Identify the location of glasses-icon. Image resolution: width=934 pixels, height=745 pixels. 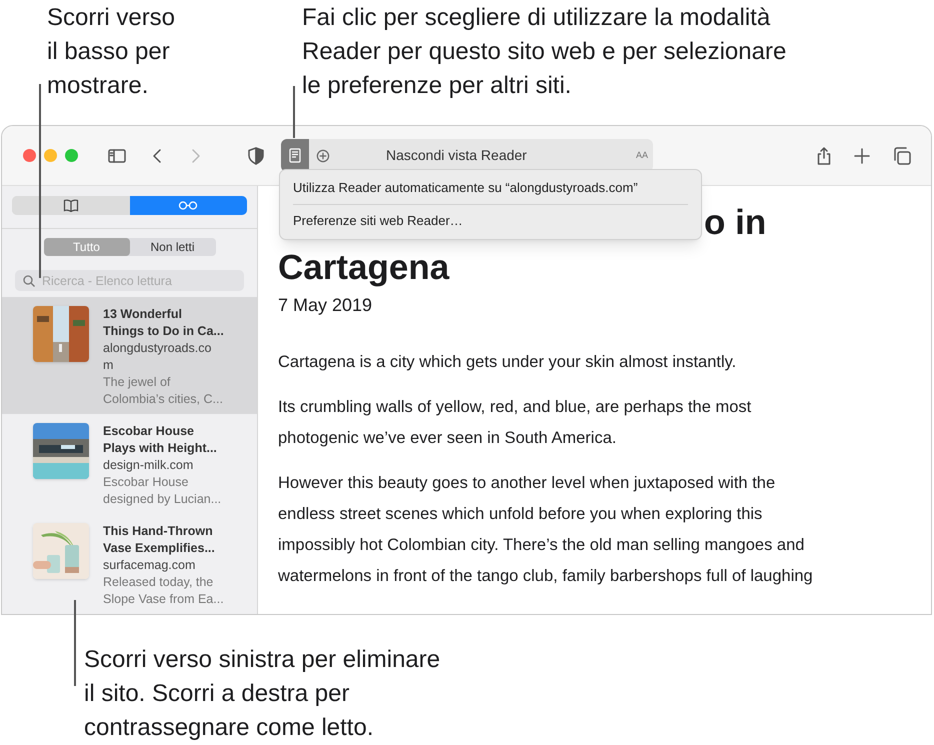
(188, 205).